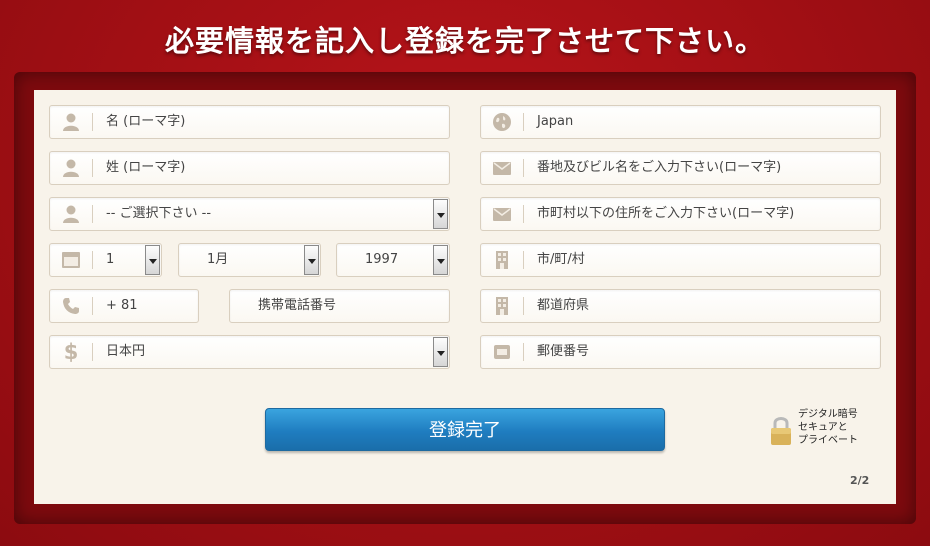  Describe the element at coordinates (146, 167) in the screenshot. I see `last-name-placeholder: 姓 (ローマ字)` at that location.